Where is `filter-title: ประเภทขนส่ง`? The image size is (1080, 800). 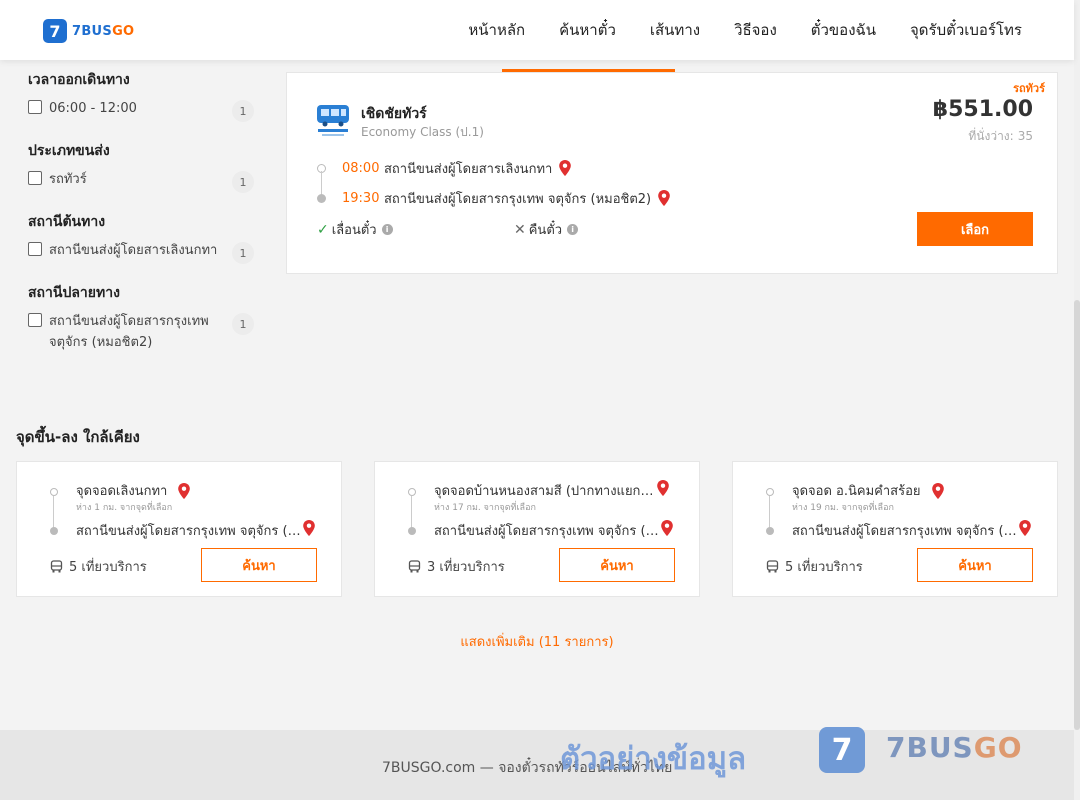
filter-title: ประเภทขนส่ง is located at coordinates (69, 151).